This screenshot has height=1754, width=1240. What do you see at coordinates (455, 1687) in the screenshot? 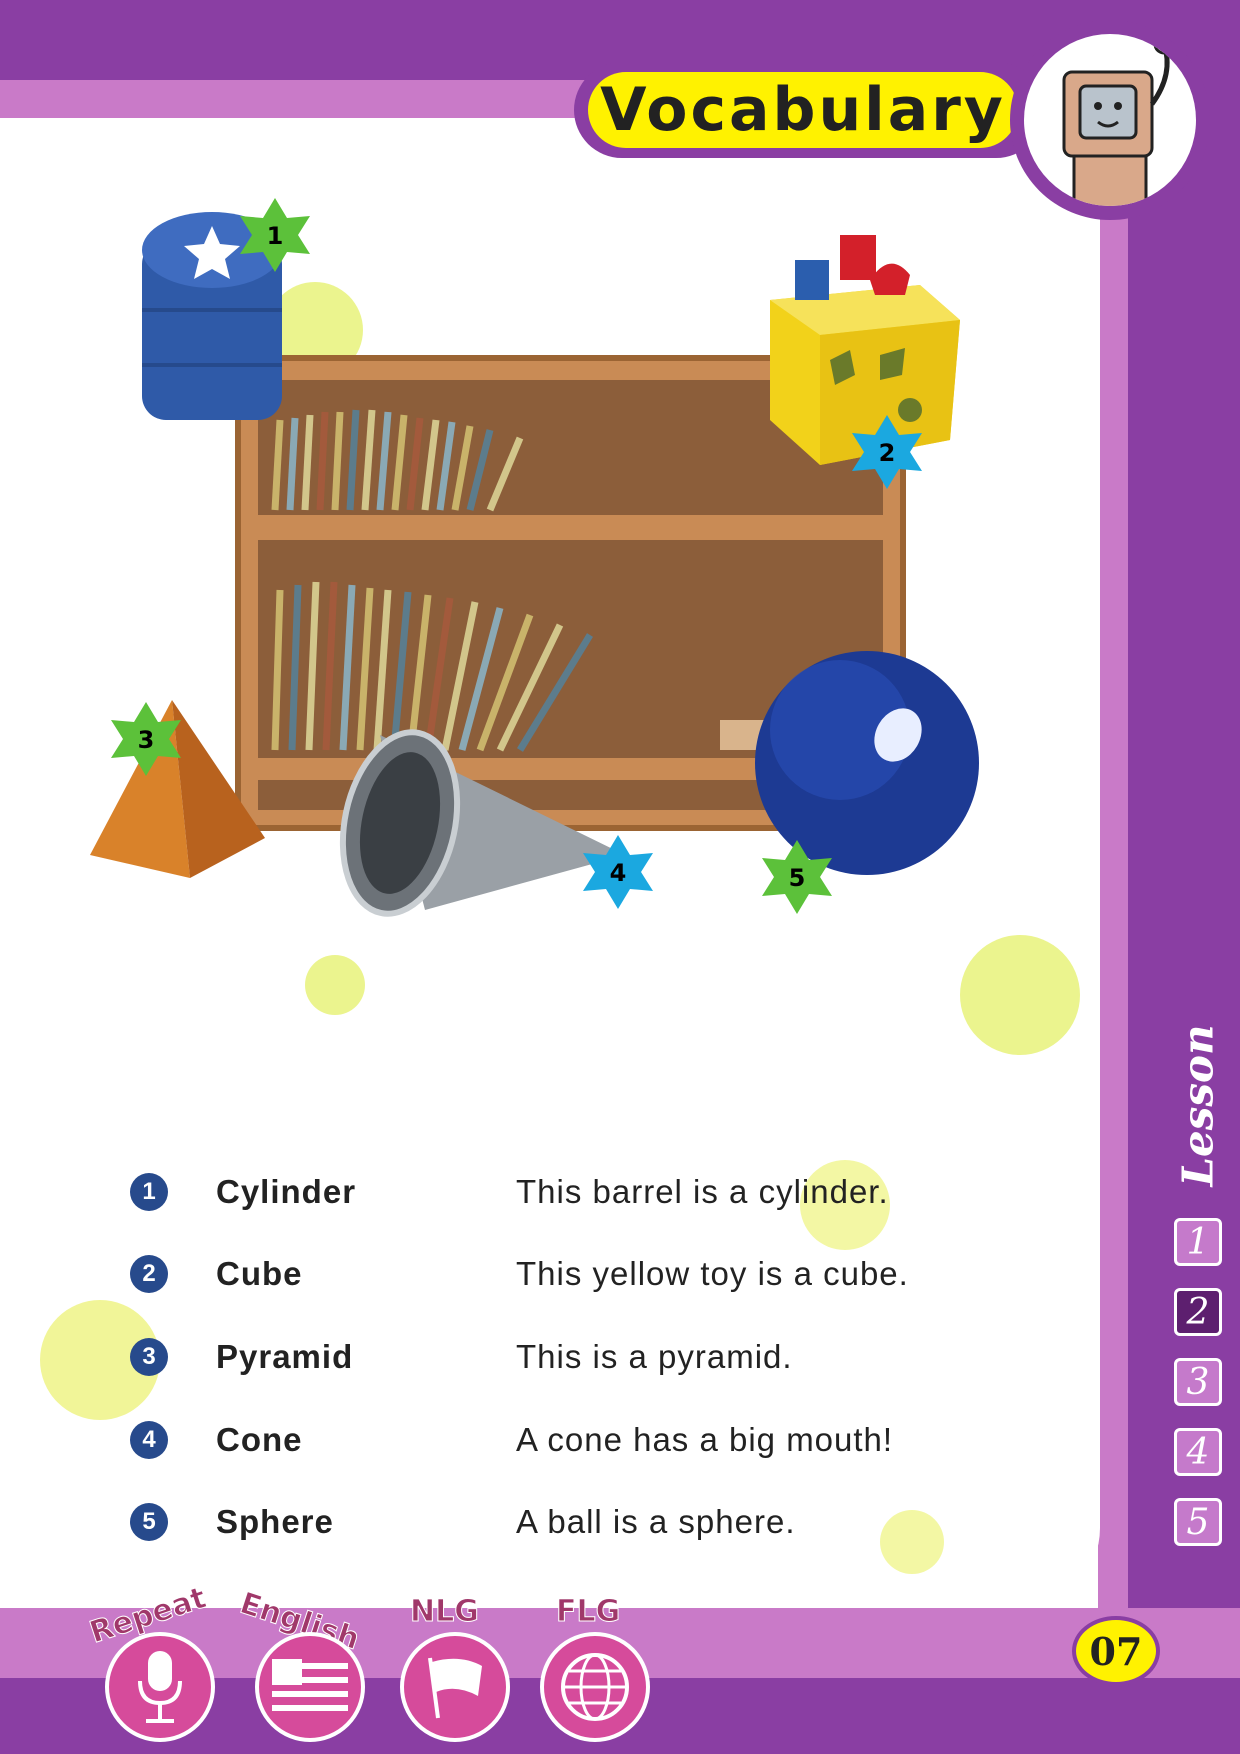
I see `flag-icon` at bounding box center [455, 1687].